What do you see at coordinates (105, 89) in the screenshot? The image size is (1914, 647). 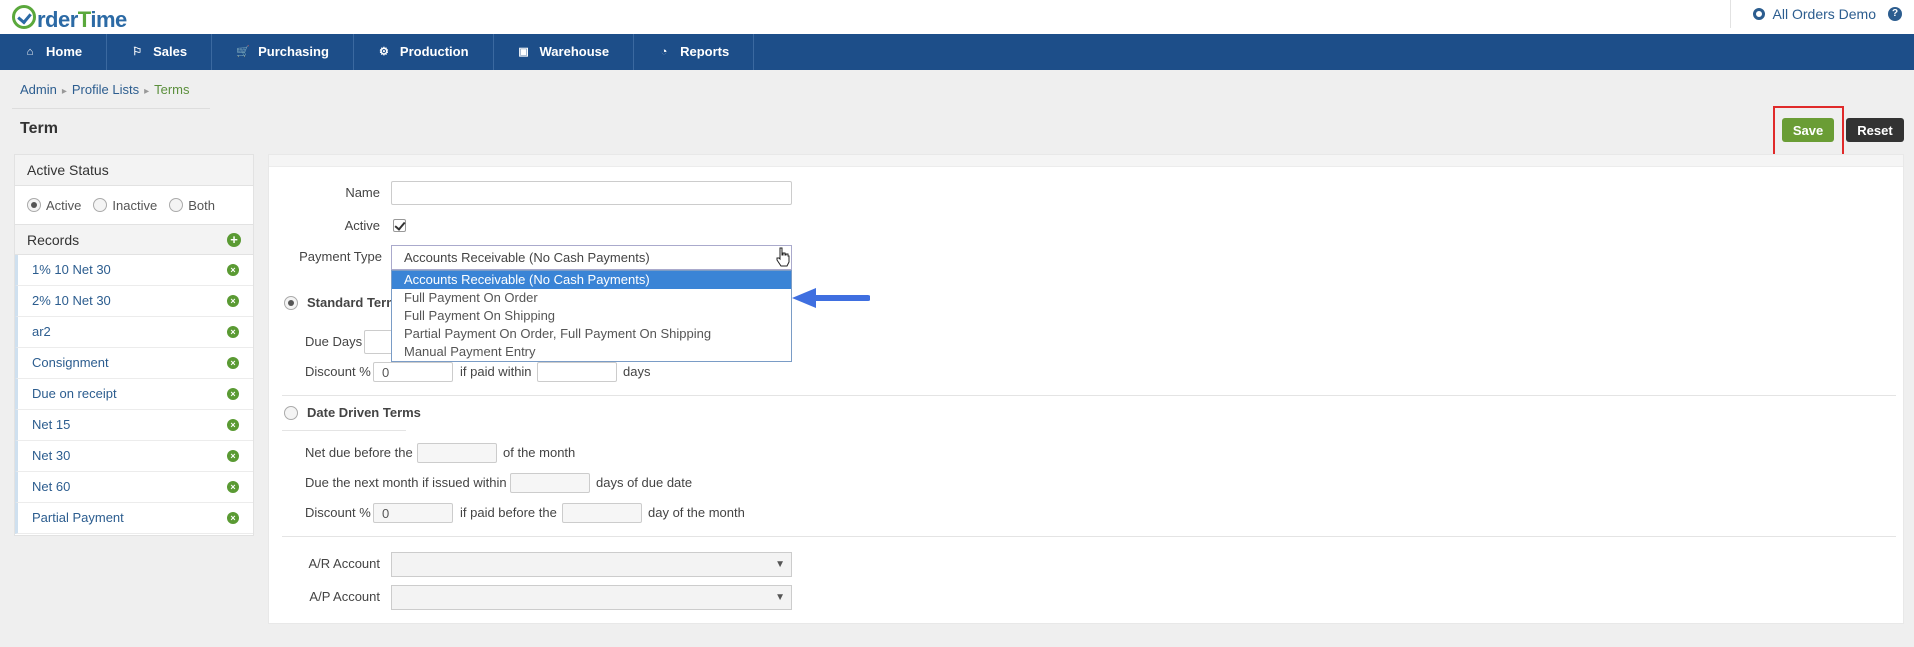 I see `breadcrumb-profile-lists: Profile Lists` at bounding box center [105, 89].